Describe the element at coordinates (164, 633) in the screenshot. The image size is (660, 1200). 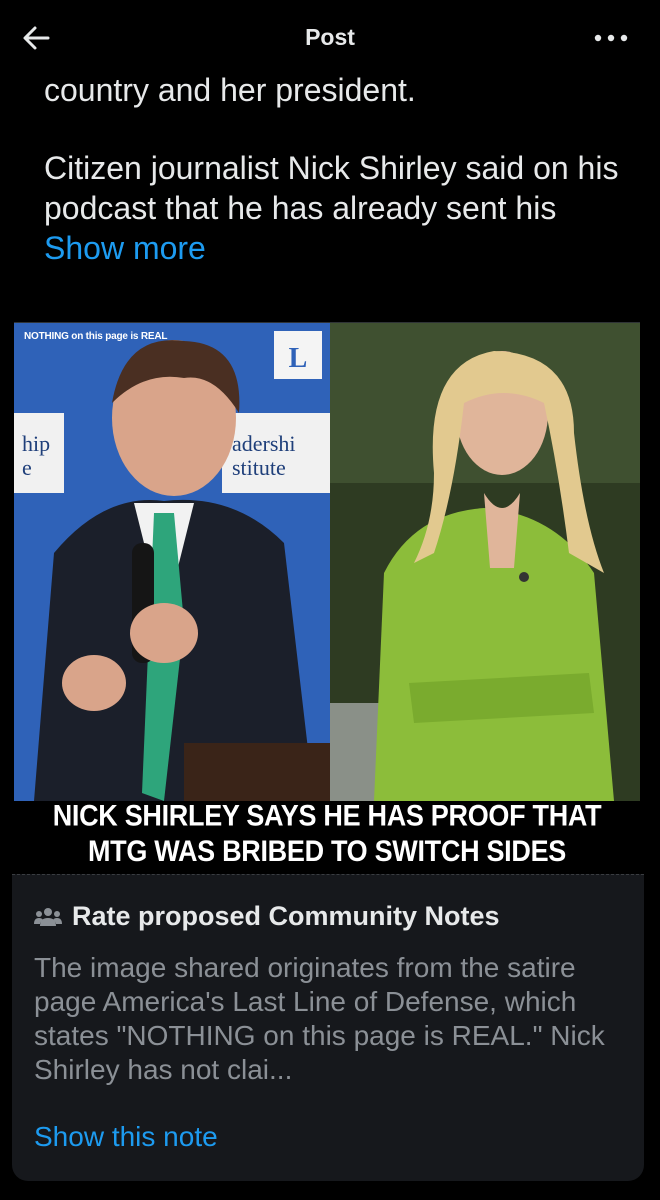
I see `man-hand-right` at that location.